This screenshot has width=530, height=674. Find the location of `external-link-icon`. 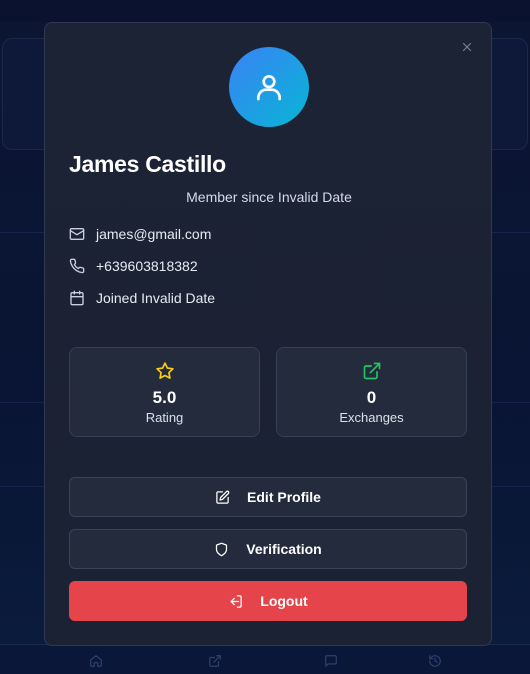

external-link-icon is located at coordinates (372, 371).